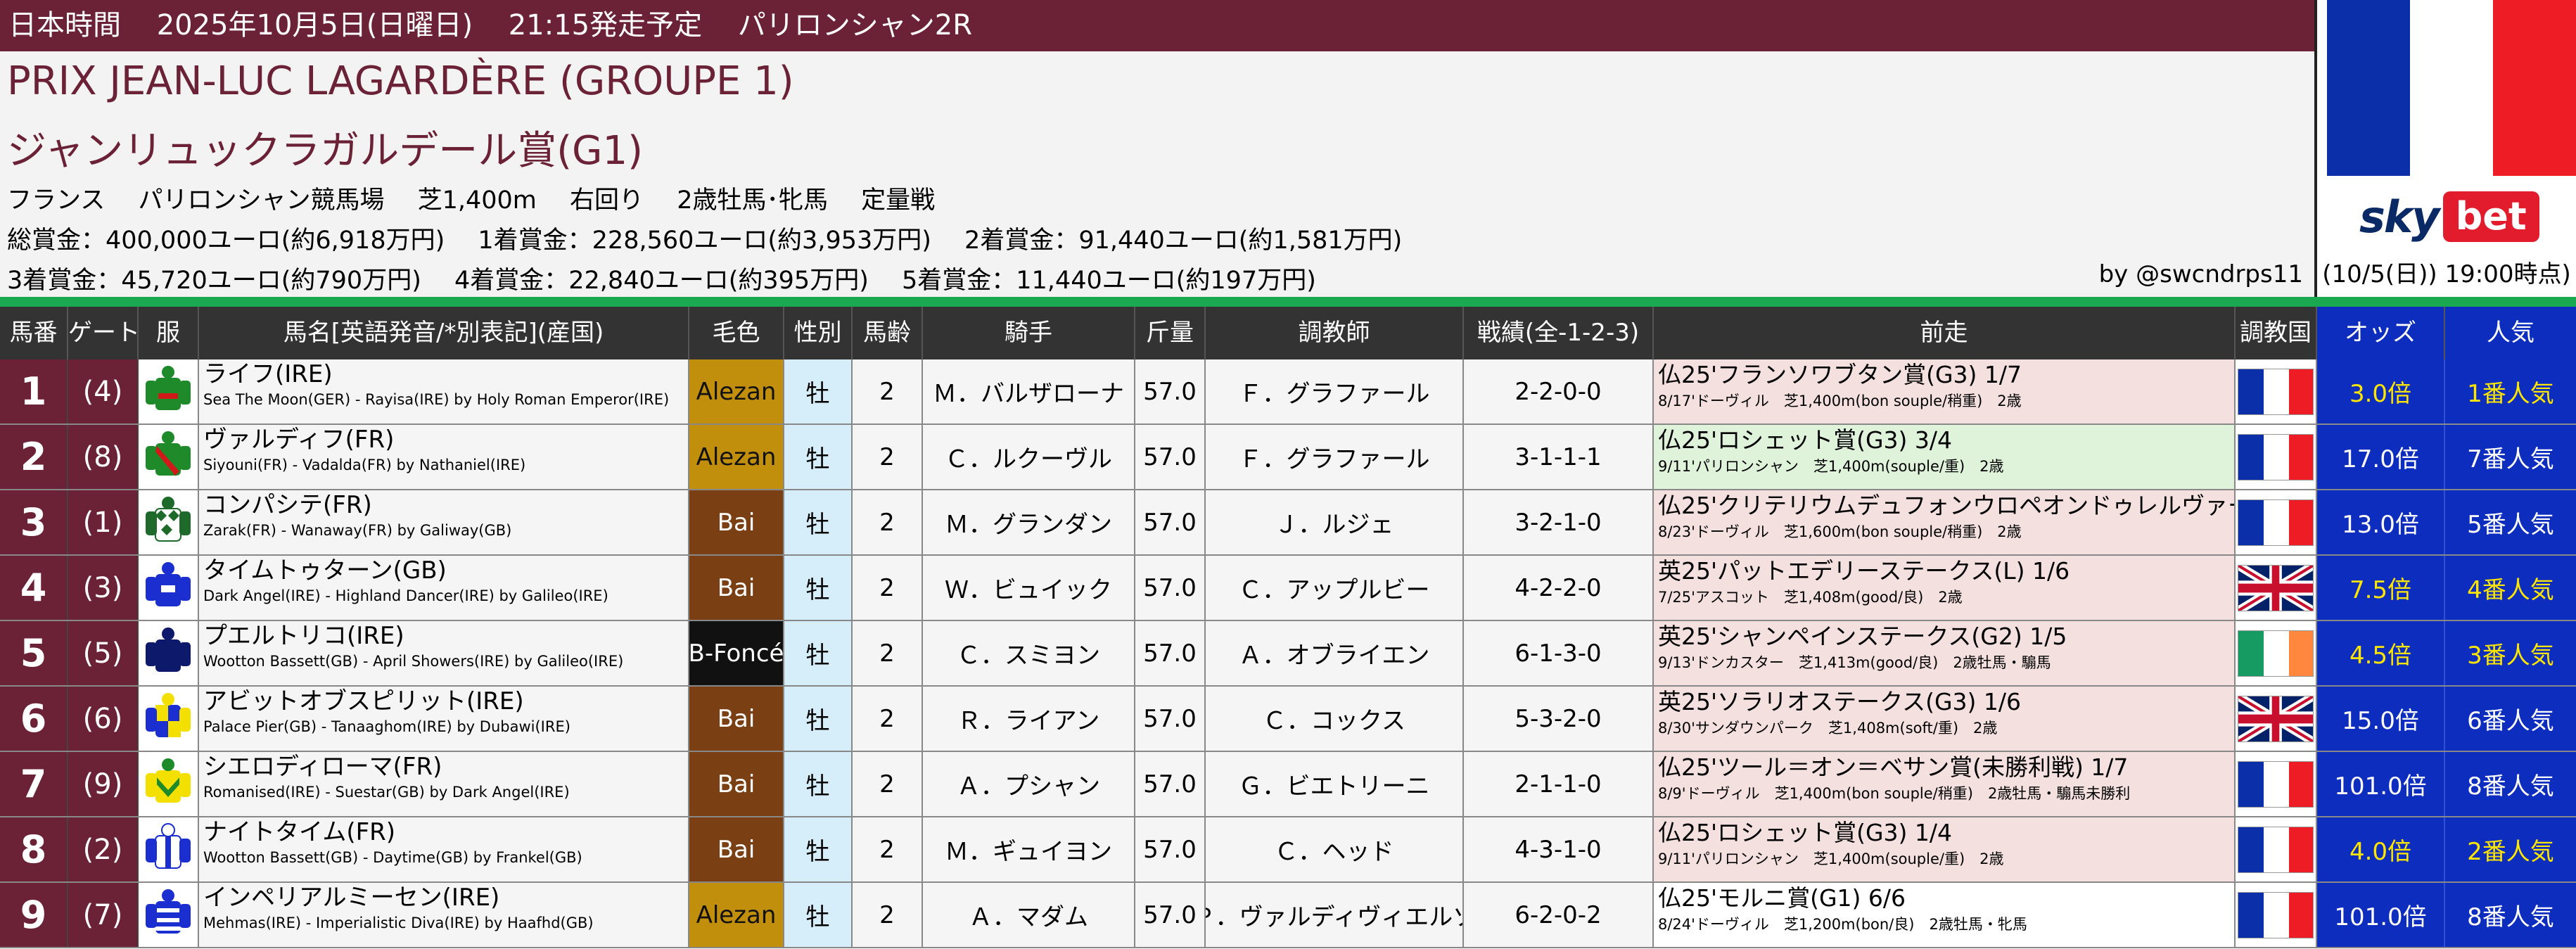 This screenshot has width=2576, height=949. I want to click on gate-number: (9), so click(102, 784).